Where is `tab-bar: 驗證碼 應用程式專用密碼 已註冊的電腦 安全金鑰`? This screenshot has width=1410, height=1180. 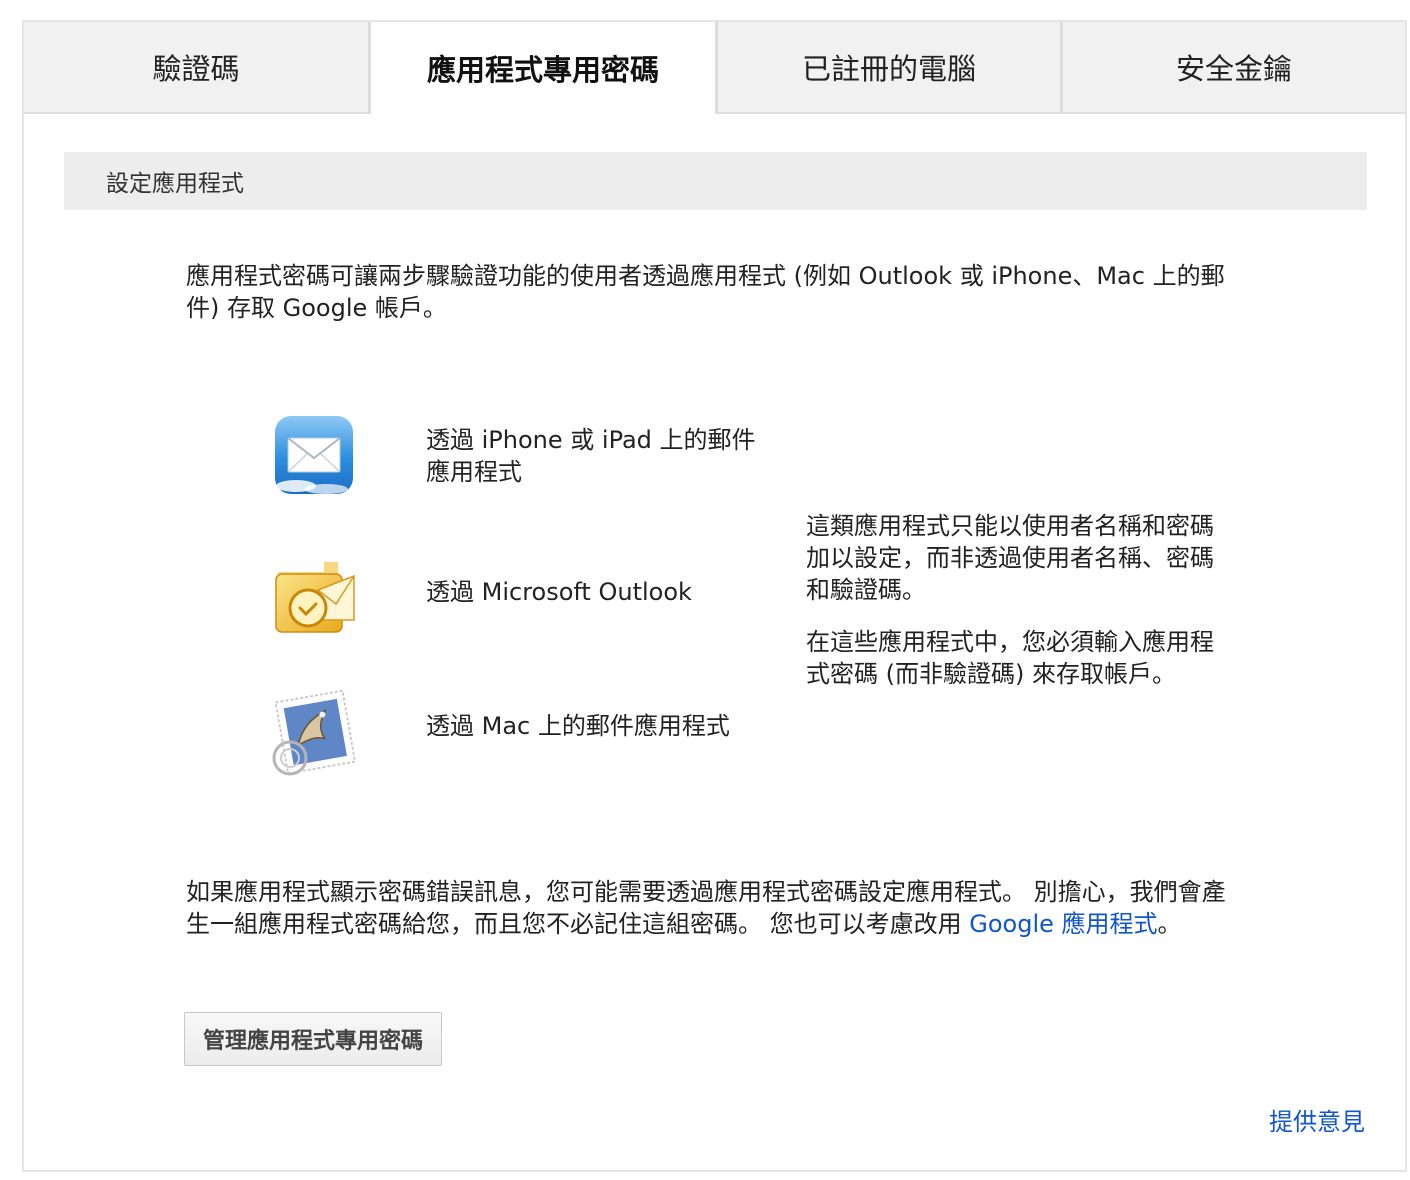
tab-bar: 驗證碼 應用程式專用密碼 已註冊的電腦 安全金鑰 is located at coordinates (714, 68).